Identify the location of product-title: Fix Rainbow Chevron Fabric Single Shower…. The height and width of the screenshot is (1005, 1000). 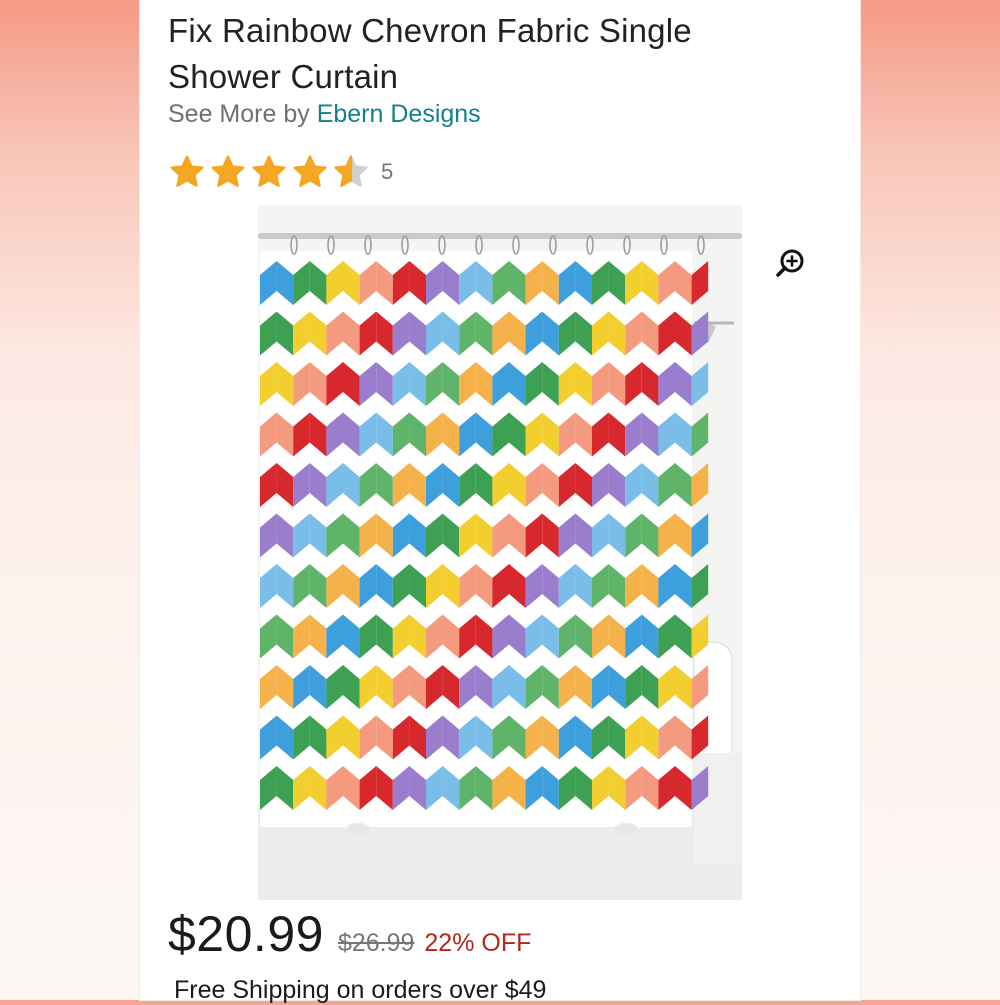
(430, 53).